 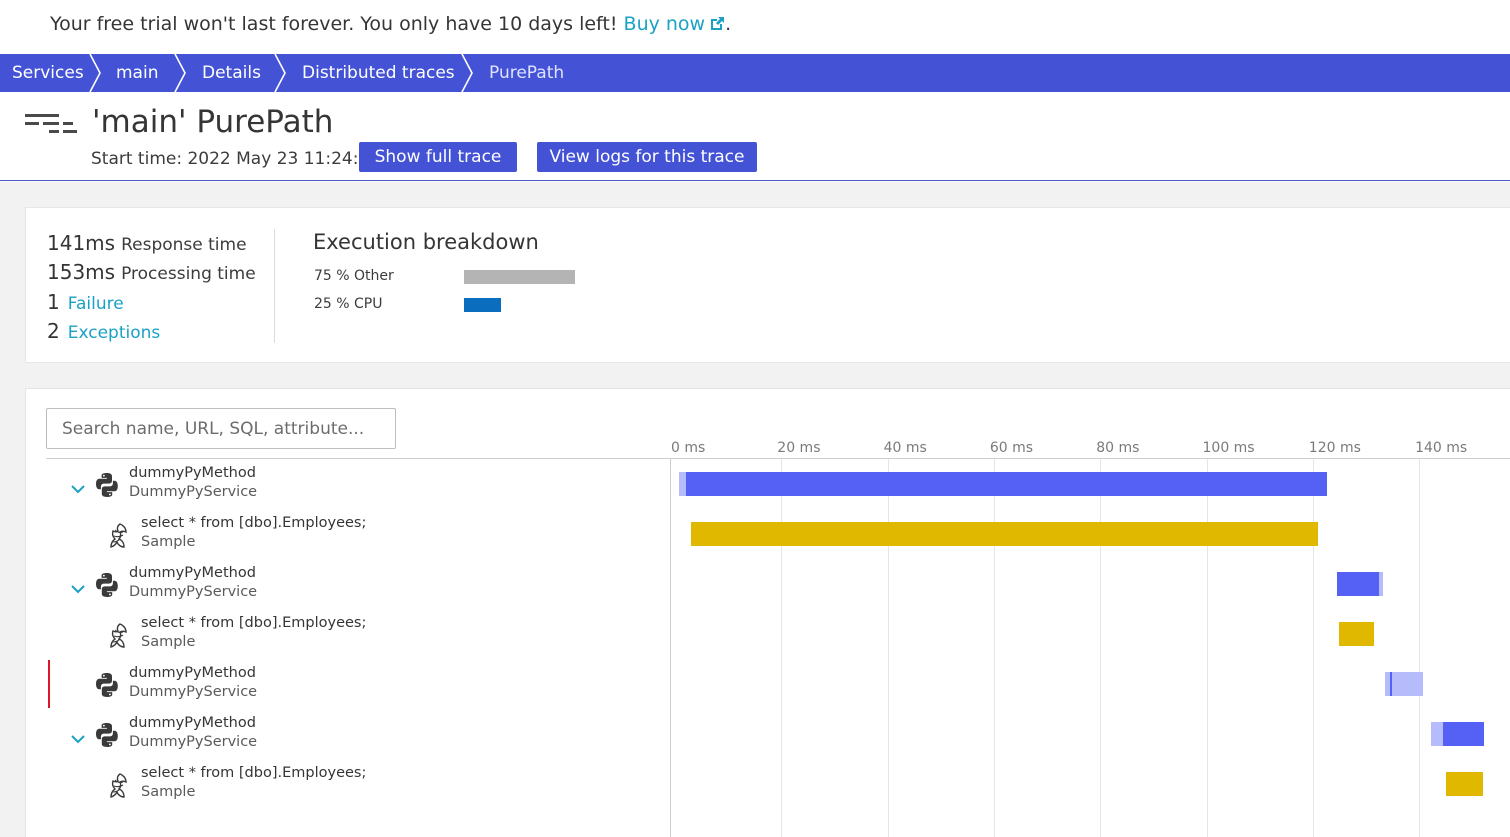 What do you see at coordinates (670, 648) in the screenshot?
I see `timeline-left-border` at bounding box center [670, 648].